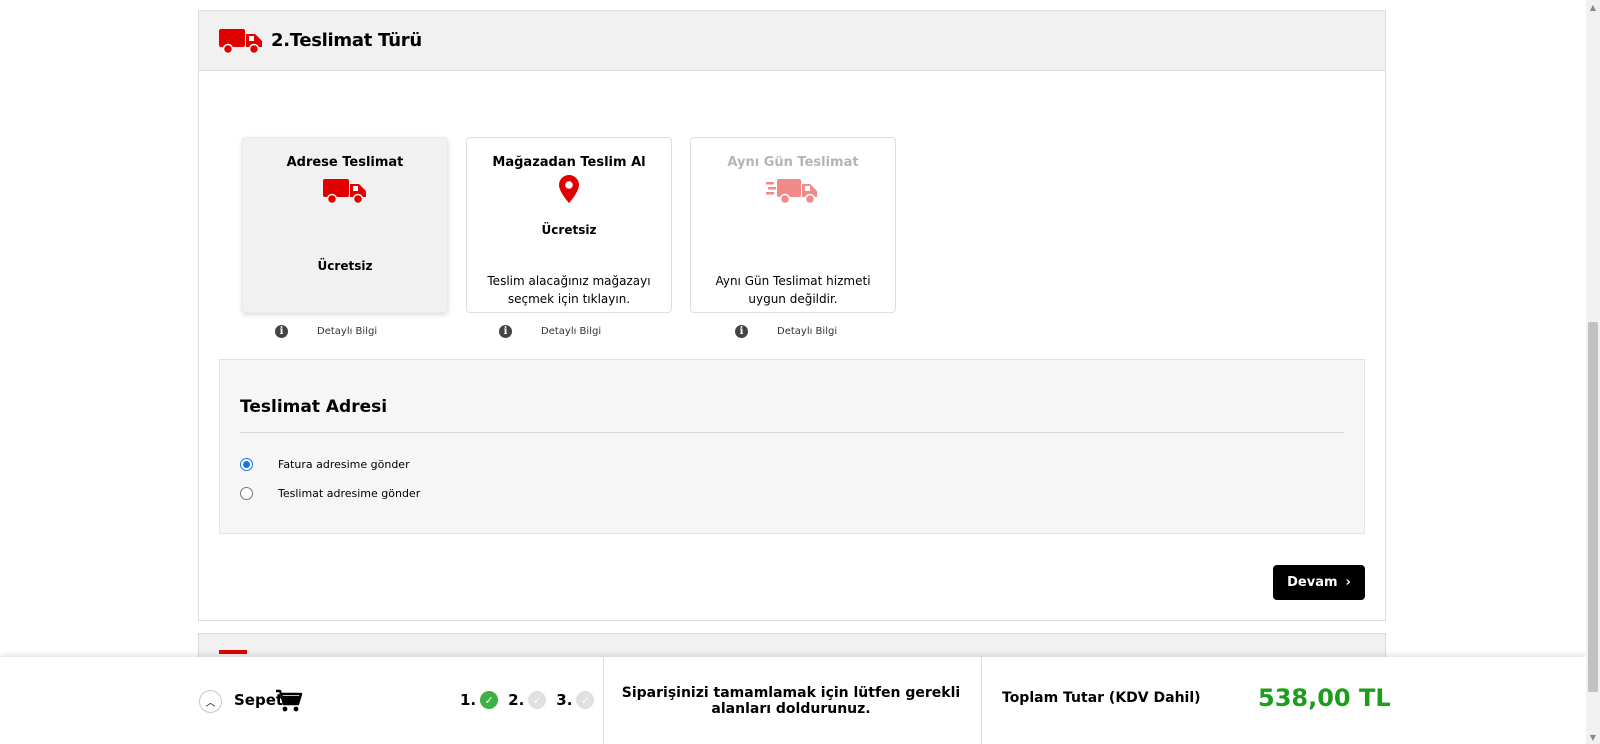  Describe the element at coordinates (344, 464) in the screenshot. I see `radio-label: Fatura adresime gönder` at that location.